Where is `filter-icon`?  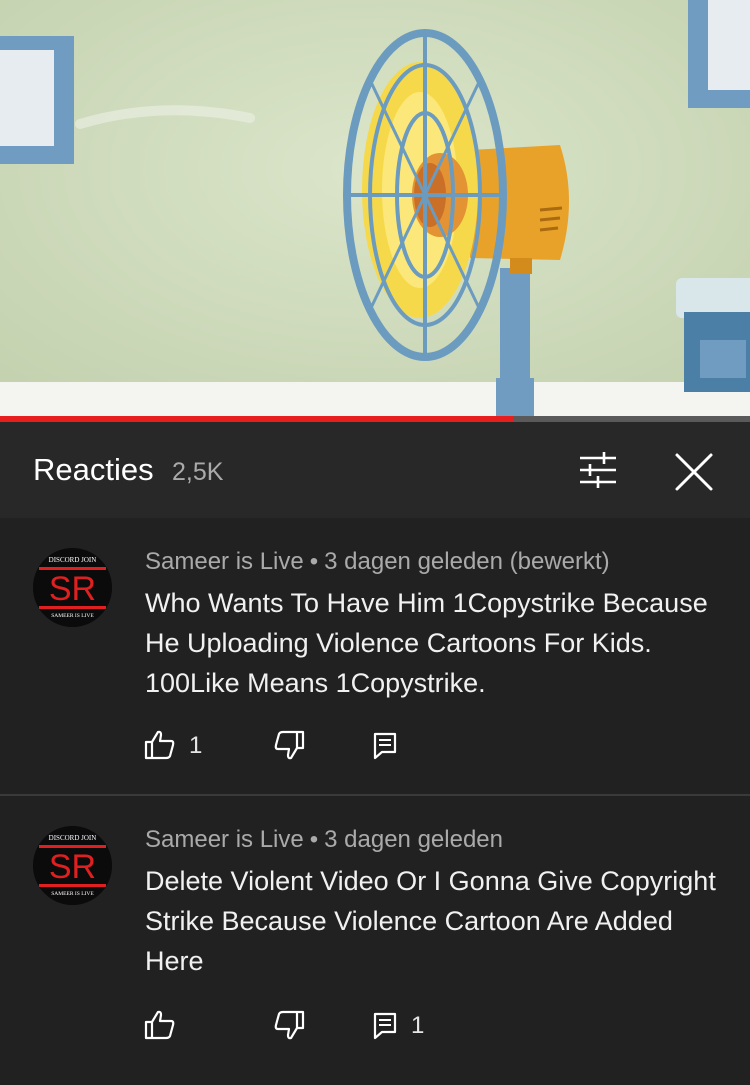
filter-icon is located at coordinates (598, 470).